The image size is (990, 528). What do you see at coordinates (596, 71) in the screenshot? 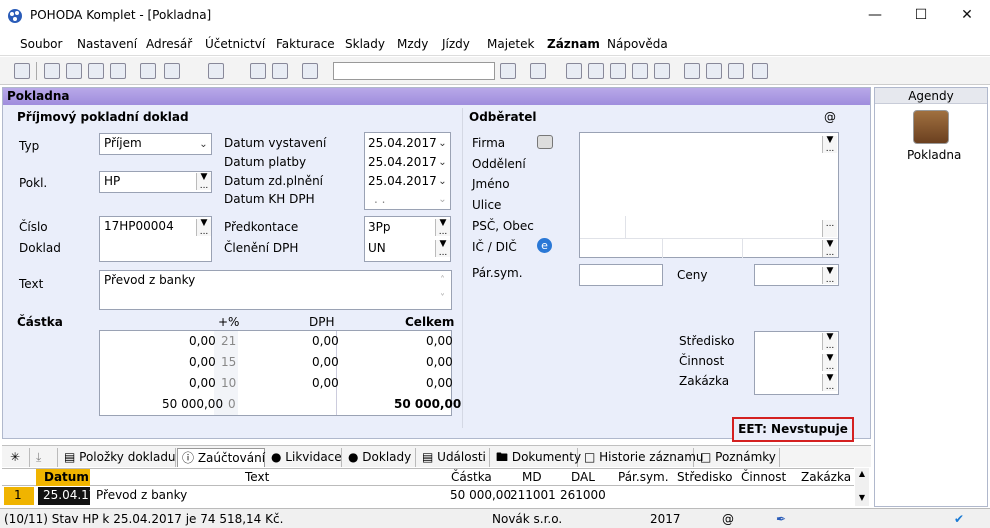
I see `table-icon` at bounding box center [596, 71].